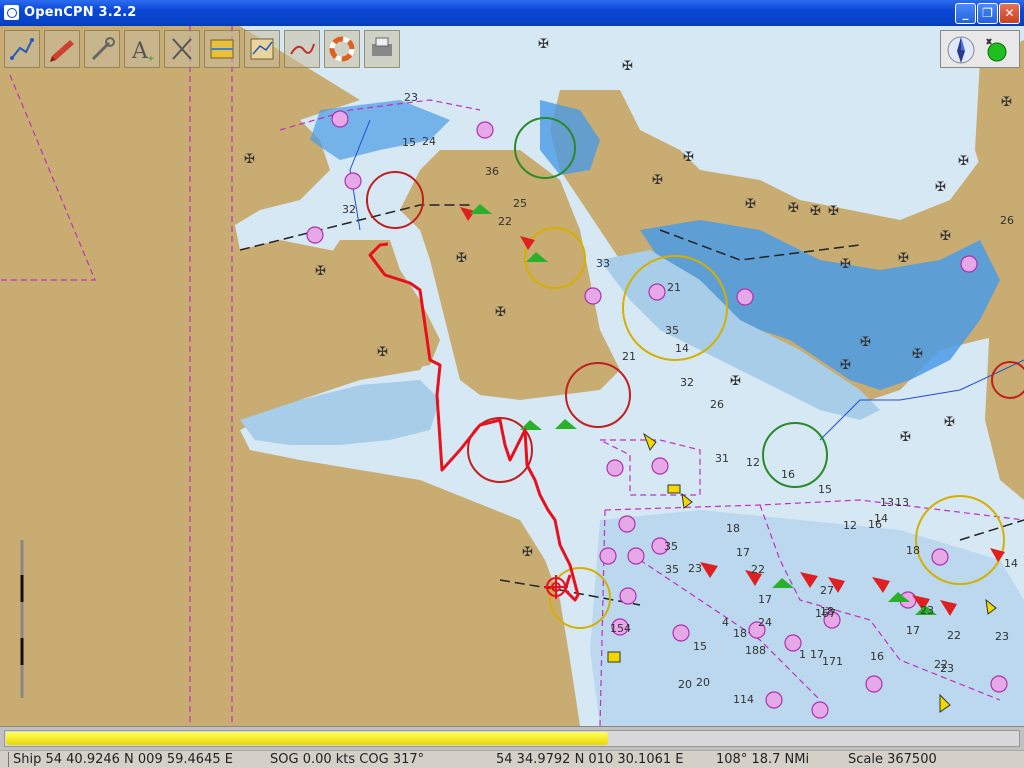 The width and height of the screenshot is (1024, 768). I want to click on lifebuoy-button, so click(342, 49).